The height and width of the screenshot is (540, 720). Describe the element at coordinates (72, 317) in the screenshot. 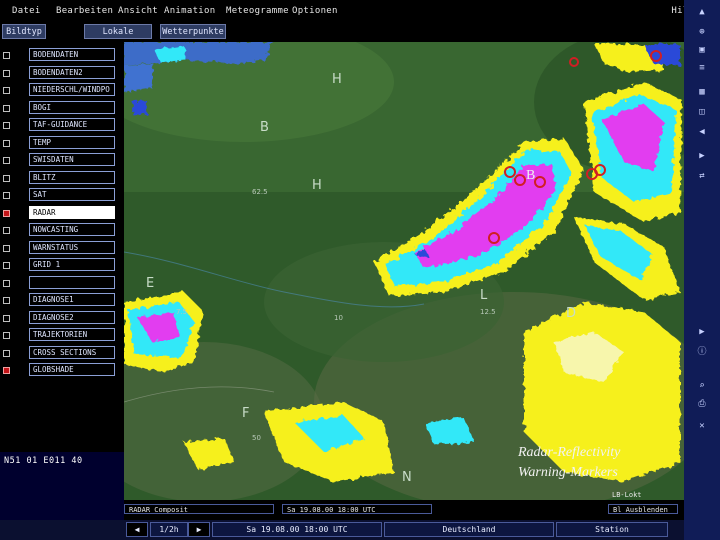

I see `layer-label: DIAGNOSE2` at that location.